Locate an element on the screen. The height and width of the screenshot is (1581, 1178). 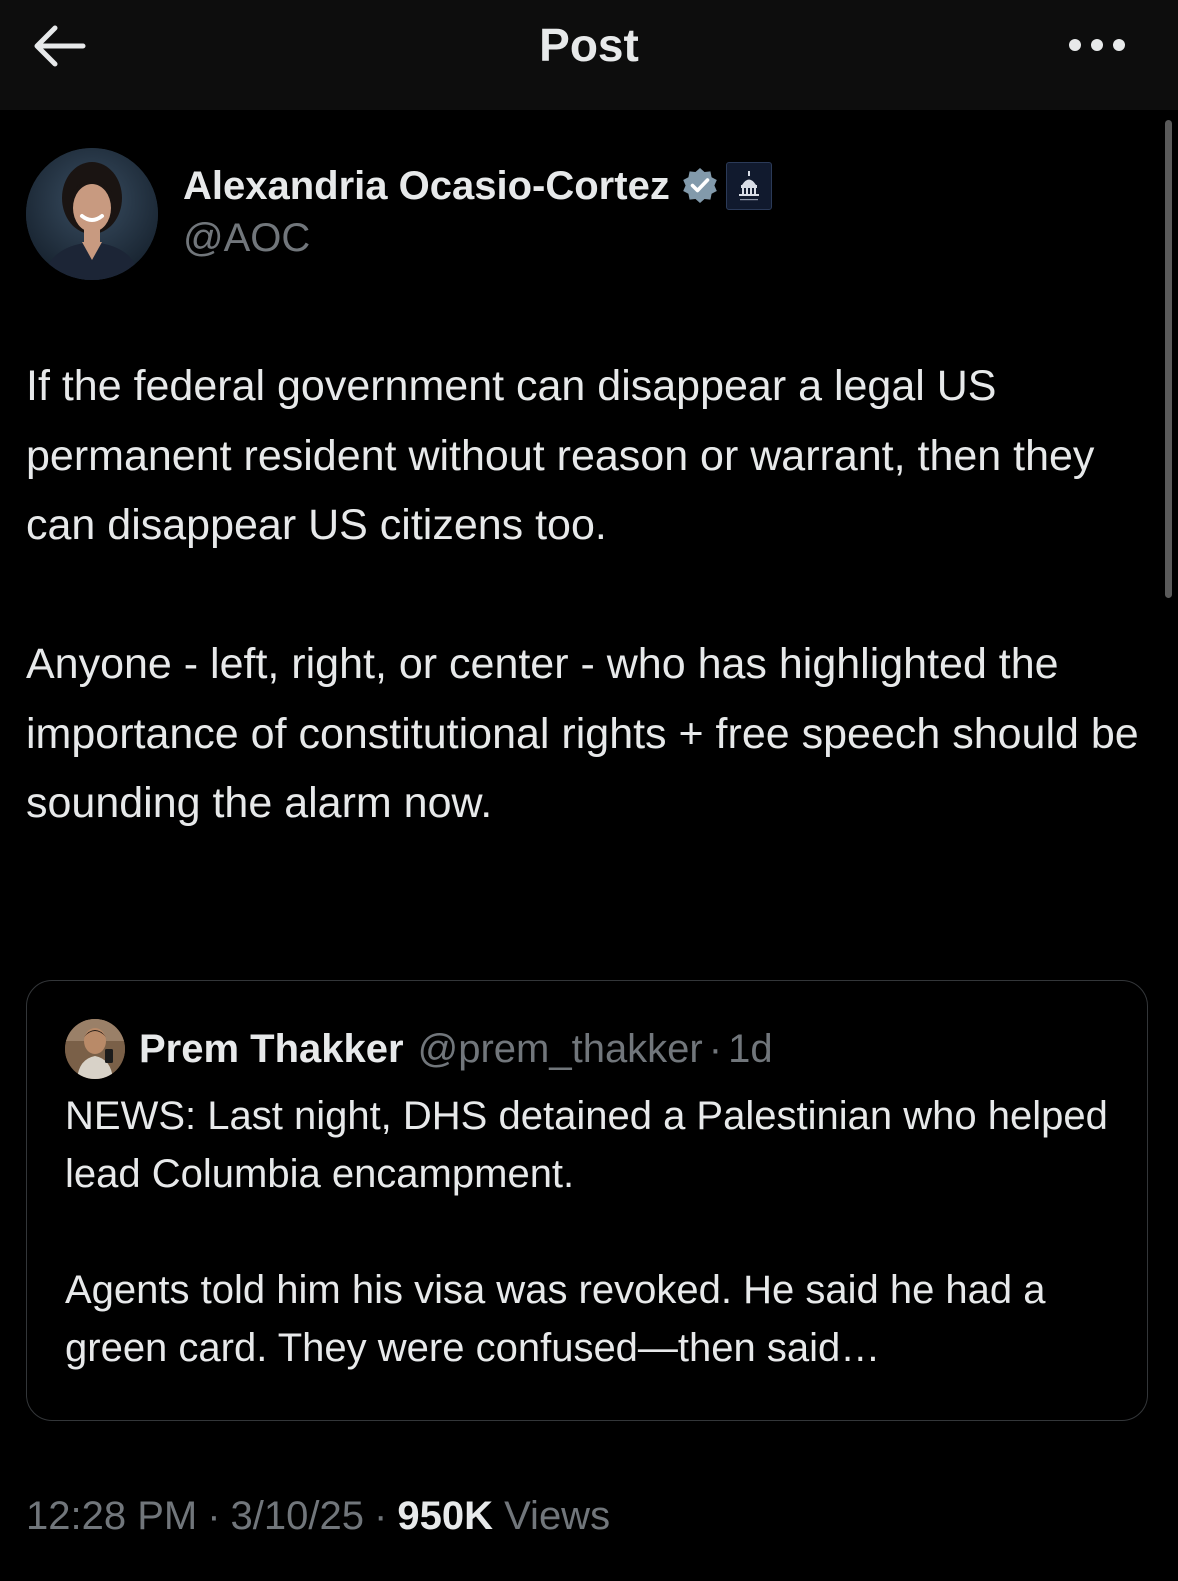
capitol-building-icon is located at coordinates (748, 186).